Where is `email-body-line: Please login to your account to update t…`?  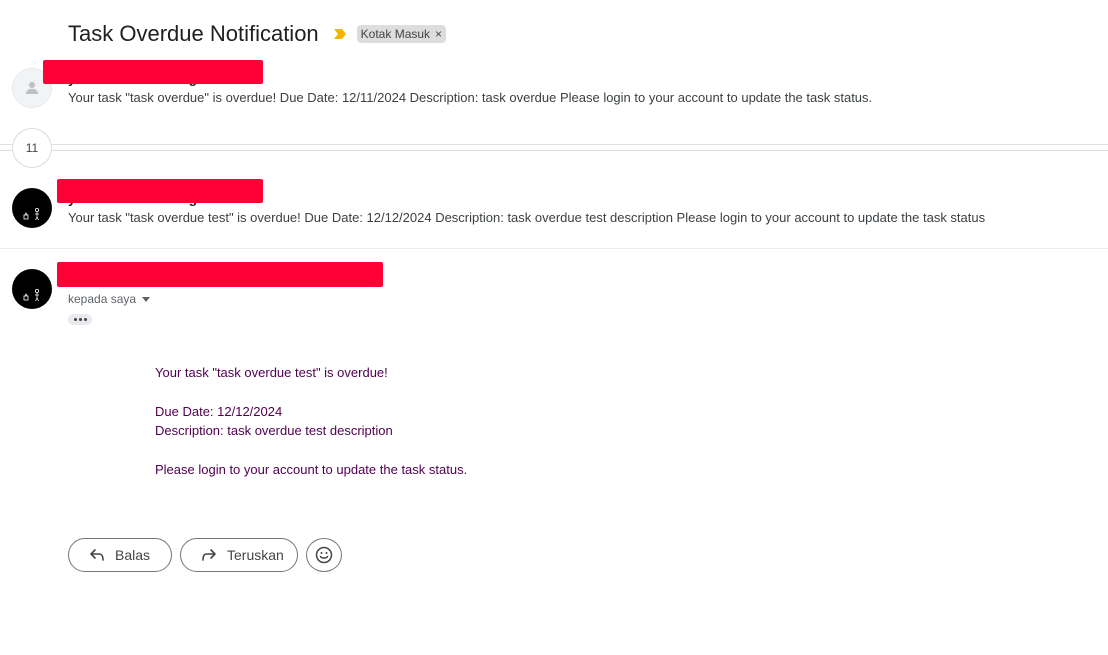 email-body-line: Please login to your account to update t… is located at coordinates (311, 469).